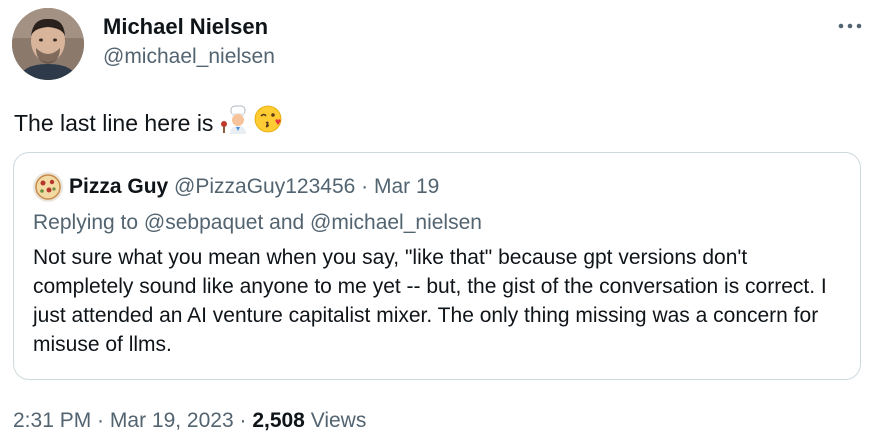 The height and width of the screenshot is (443, 877). What do you see at coordinates (52, 420) in the screenshot?
I see `tweet-time: 2:31 PM` at bounding box center [52, 420].